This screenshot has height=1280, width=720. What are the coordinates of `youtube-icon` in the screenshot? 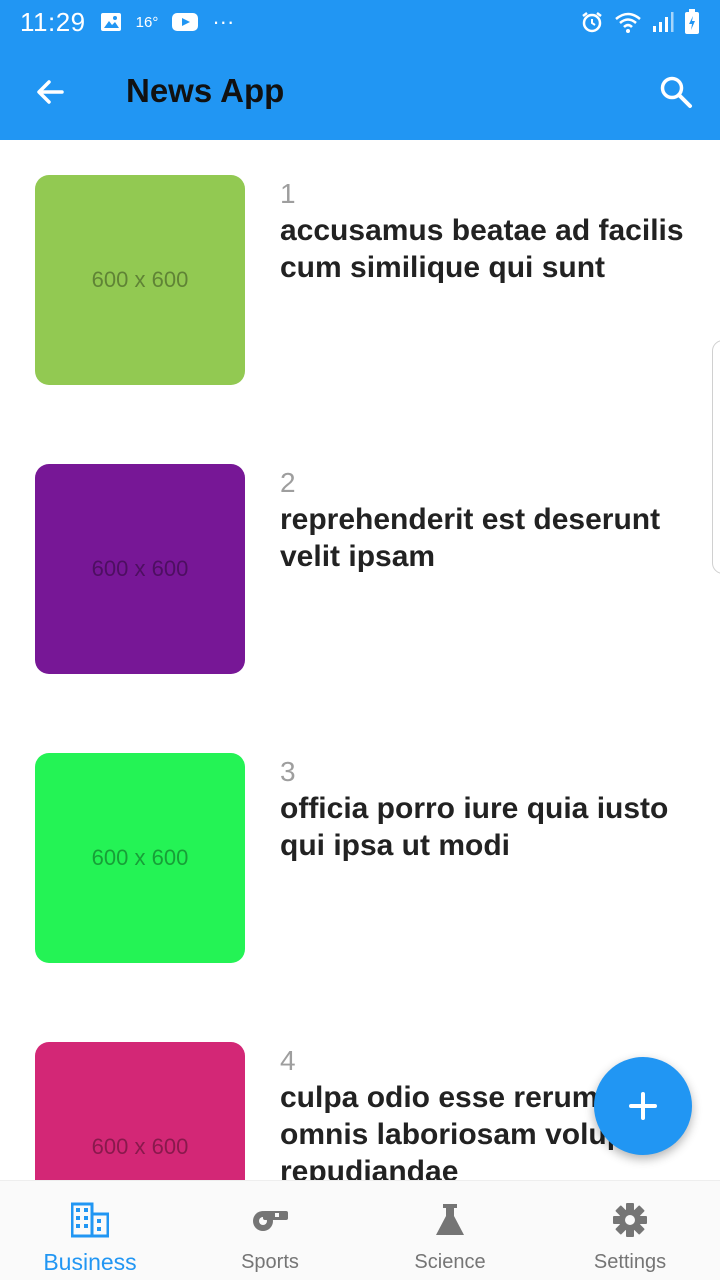 It's located at (185, 22).